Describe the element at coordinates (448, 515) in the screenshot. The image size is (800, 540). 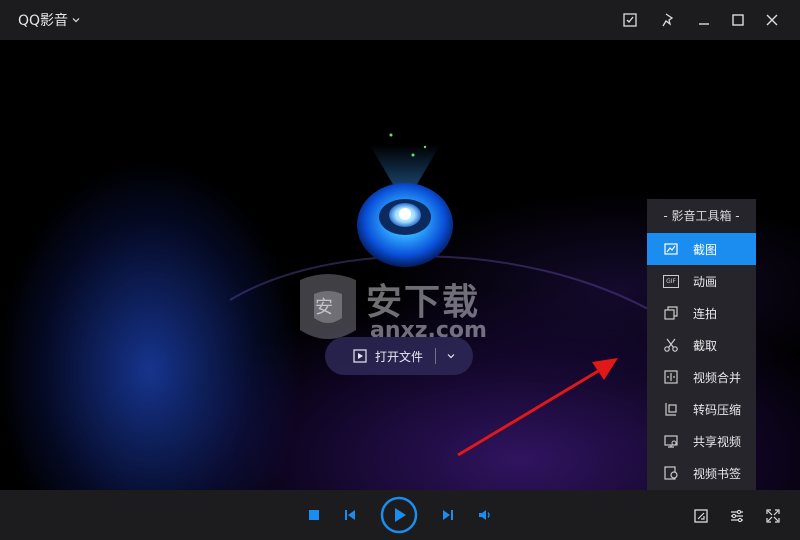
I see `next-icon` at that location.